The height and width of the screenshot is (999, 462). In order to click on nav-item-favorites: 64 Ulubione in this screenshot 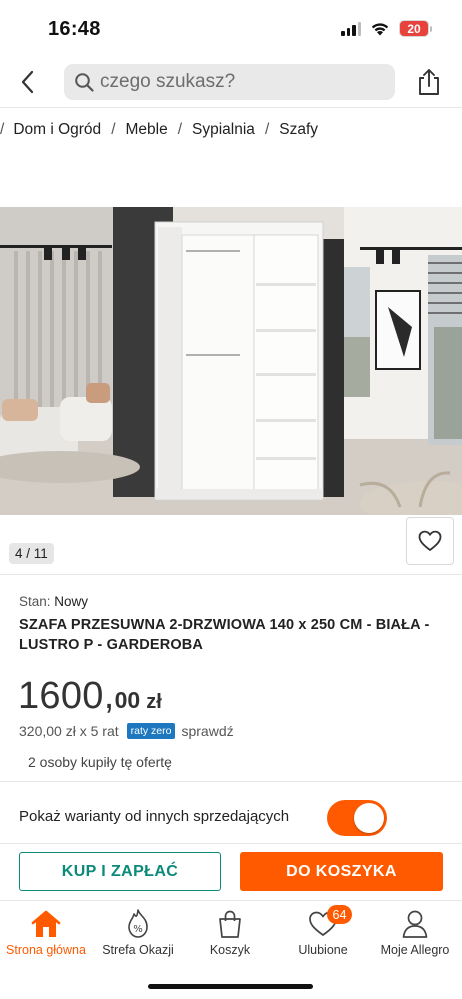, I will do `click(323, 931)`.